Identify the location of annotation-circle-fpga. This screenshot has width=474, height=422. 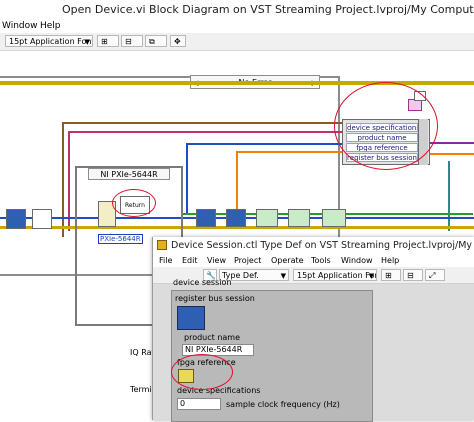
(202, 372).